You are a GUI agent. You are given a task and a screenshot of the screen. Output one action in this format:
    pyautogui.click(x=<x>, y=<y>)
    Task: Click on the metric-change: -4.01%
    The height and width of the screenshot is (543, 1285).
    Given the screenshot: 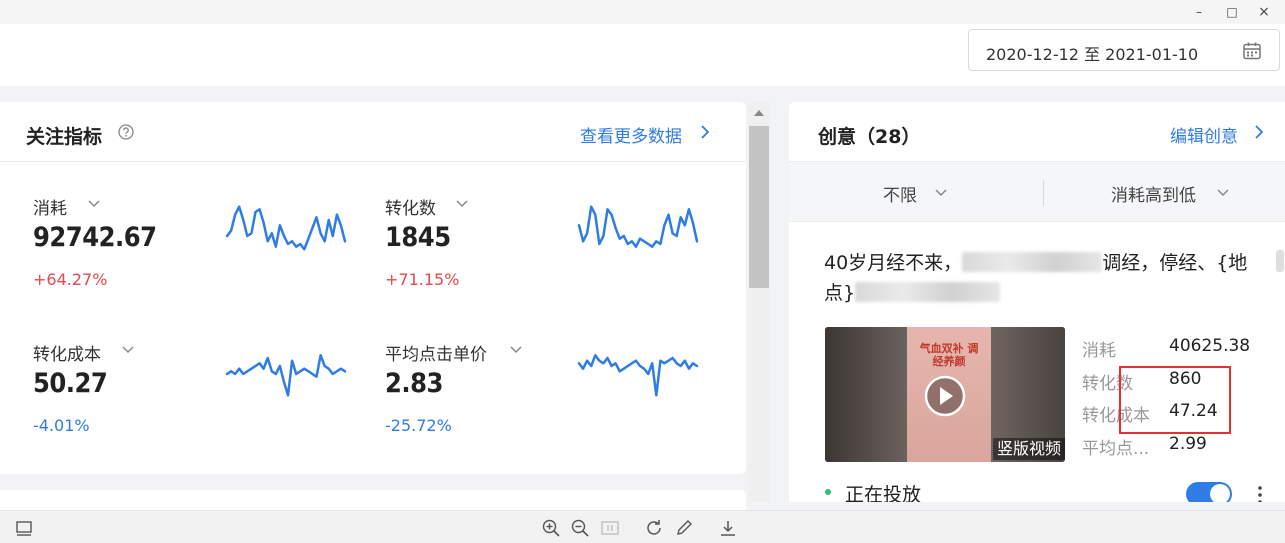 What is the action you would take?
    pyautogui.click(x=61, y=425)
    